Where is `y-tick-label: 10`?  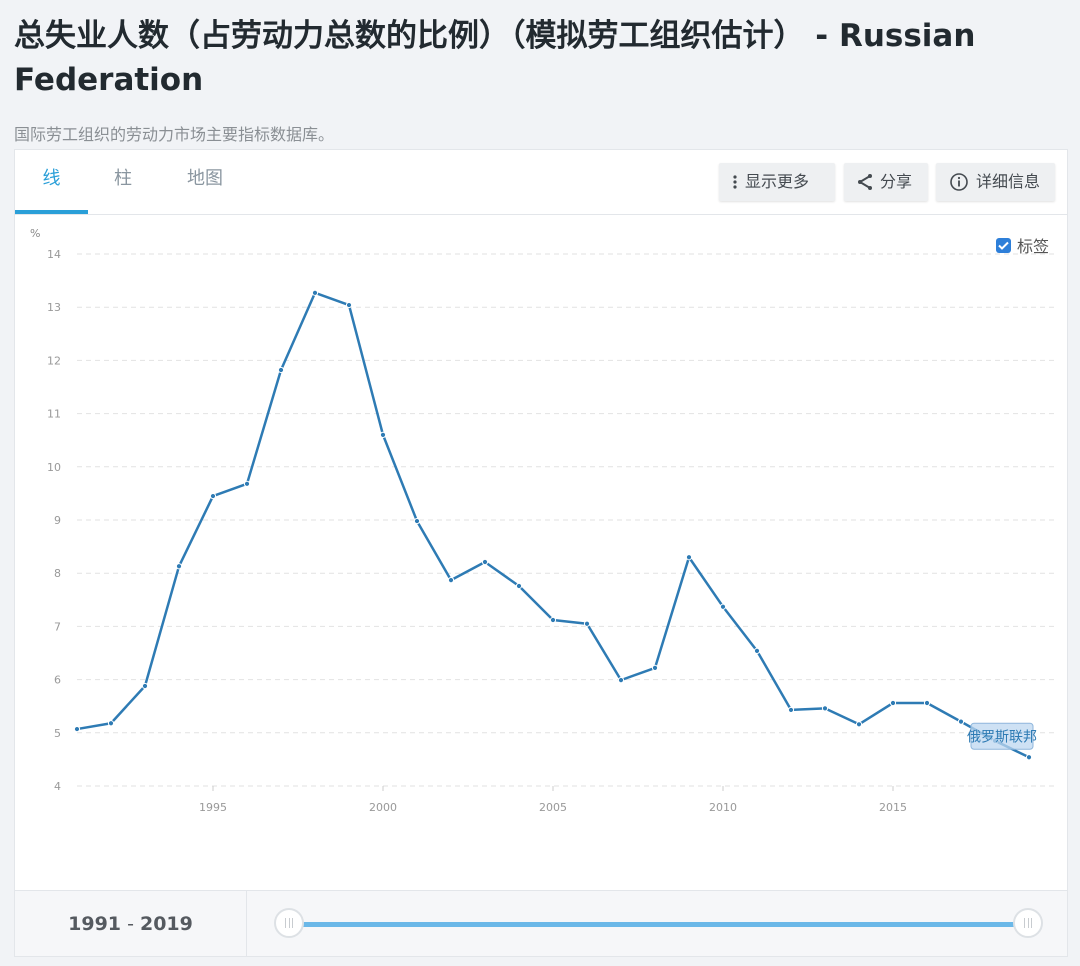 y-tick-label: 10 is located at coordinates (54, 467).